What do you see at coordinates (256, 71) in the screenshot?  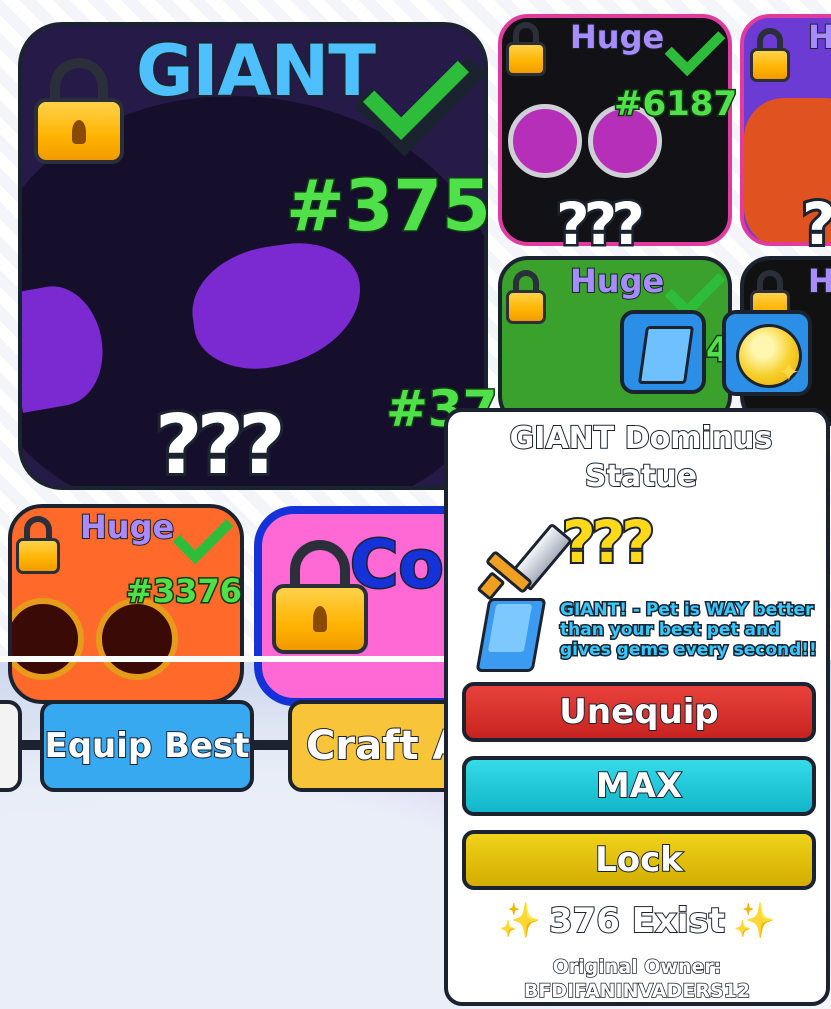 I see `giant-tier-label: GIANT` at bounding box center [256, 71].